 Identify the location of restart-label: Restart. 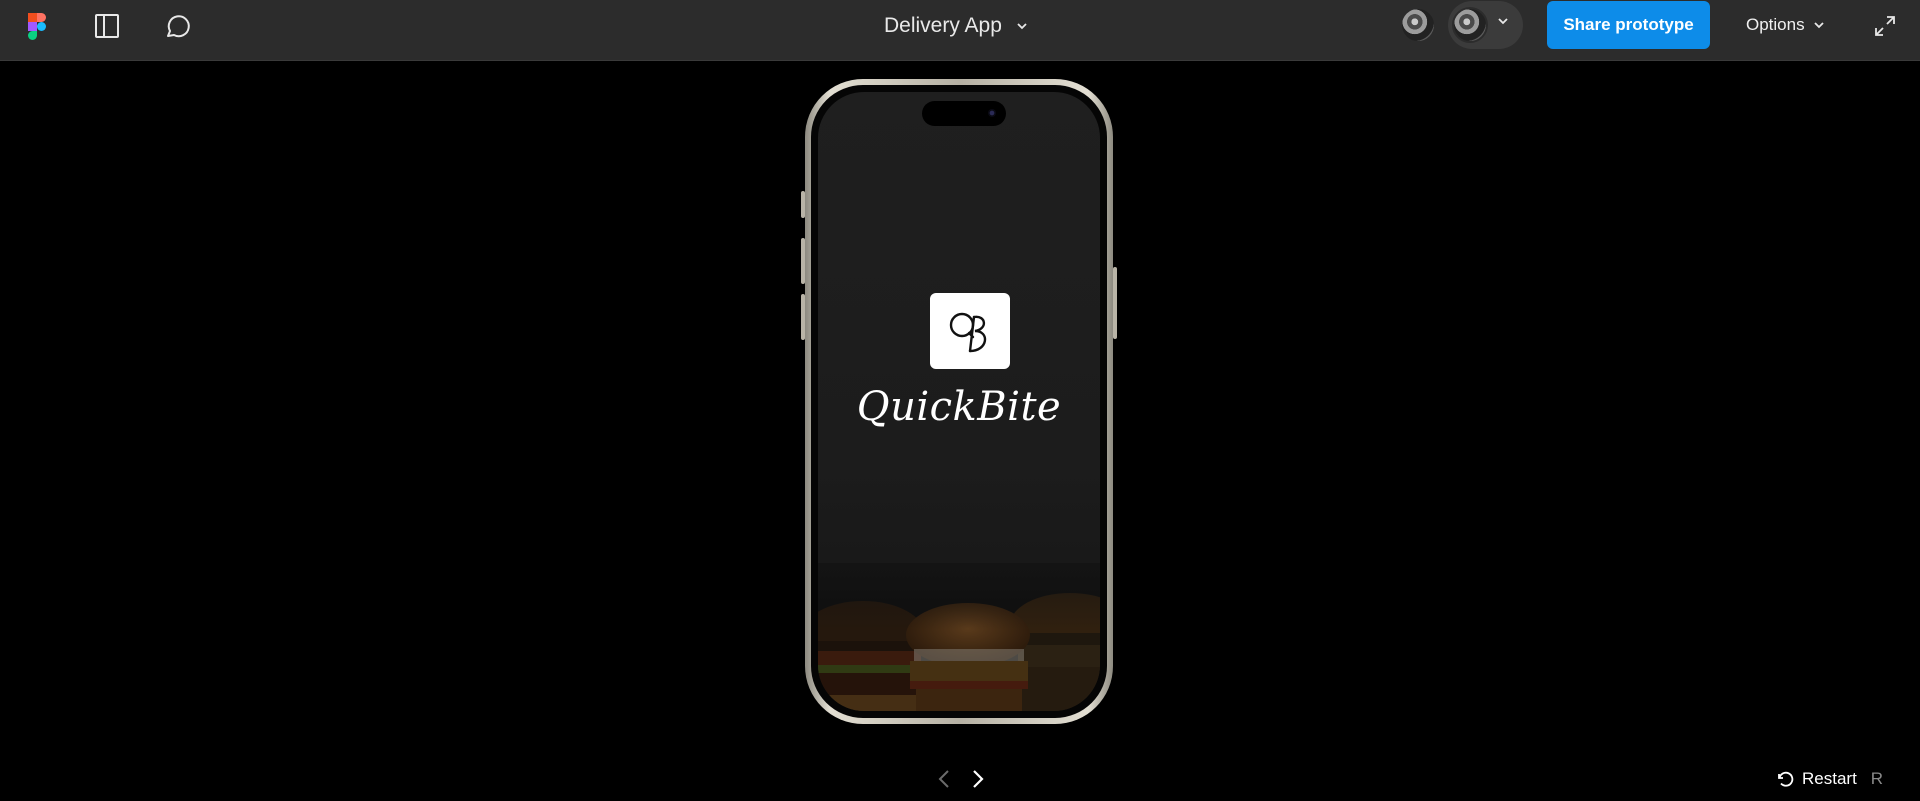
(1829, 778).